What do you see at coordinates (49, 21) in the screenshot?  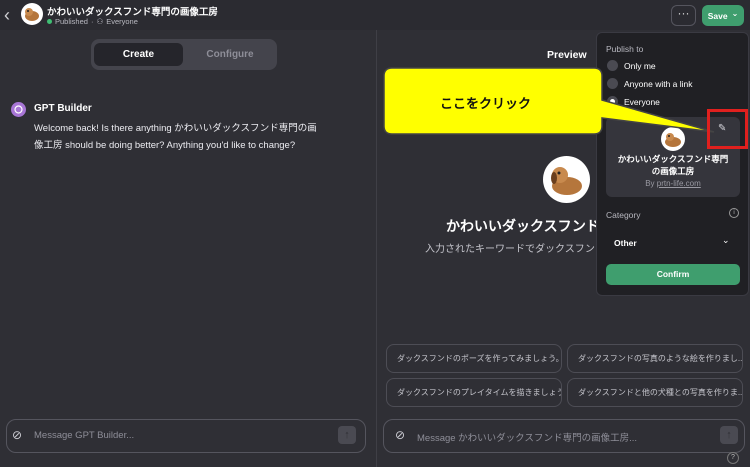 I see `status-dot-icon` at bounding box center [49, 21].